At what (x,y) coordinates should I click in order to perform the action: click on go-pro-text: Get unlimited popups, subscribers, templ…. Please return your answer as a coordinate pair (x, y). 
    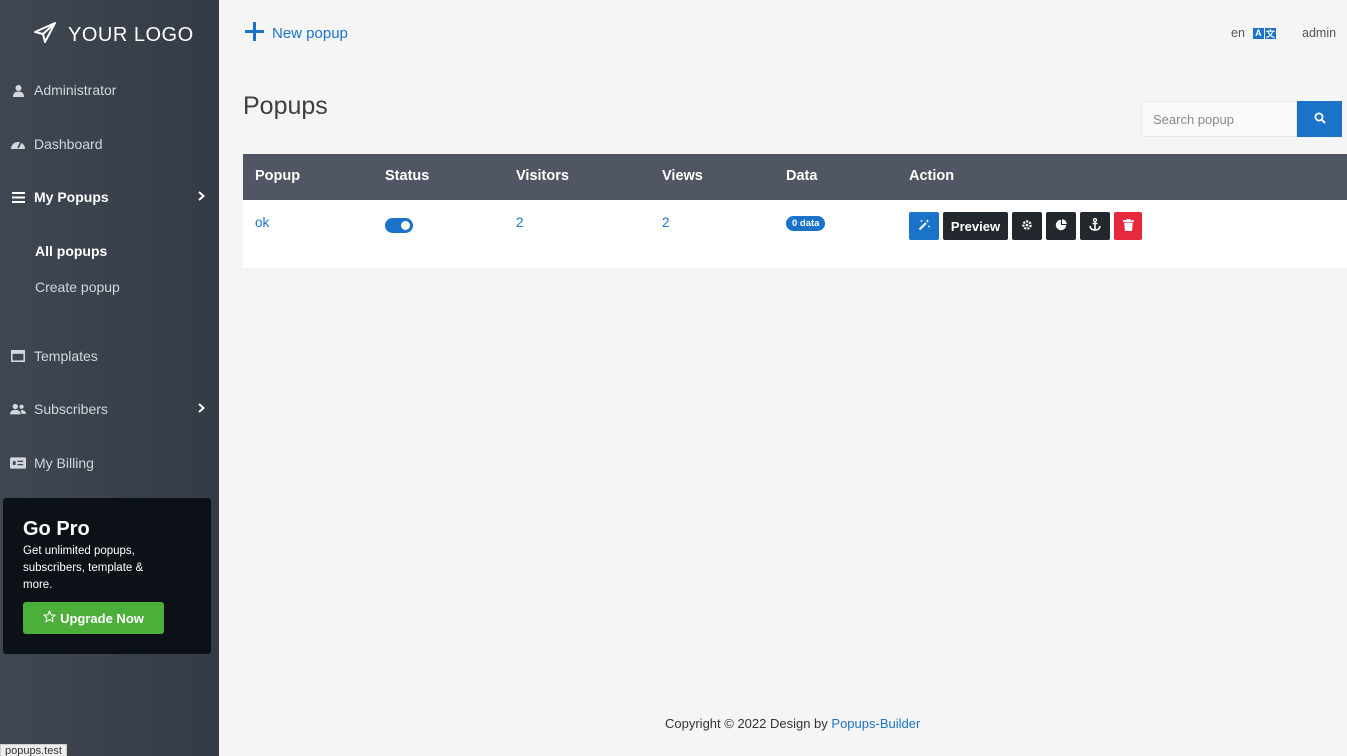
    Looking at the image, I should click on (83, 568).